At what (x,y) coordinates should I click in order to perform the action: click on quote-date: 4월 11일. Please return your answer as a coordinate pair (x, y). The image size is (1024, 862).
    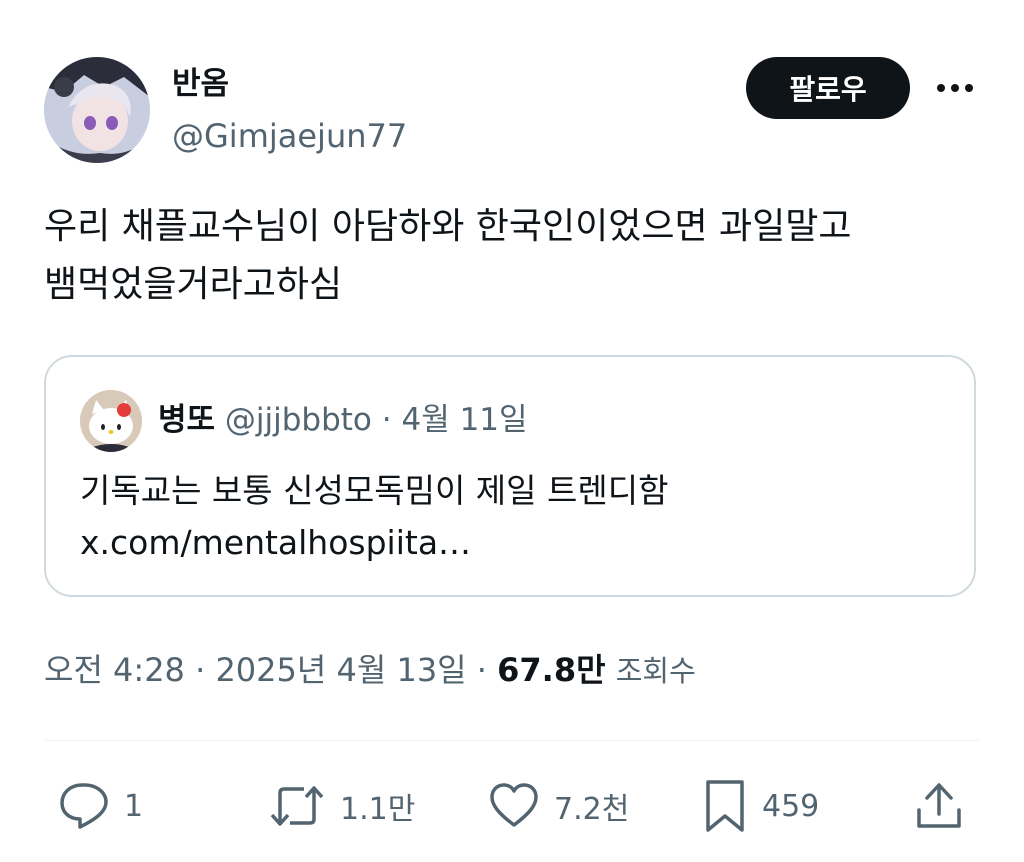
    Looking at the image, I should click on (464, 420).